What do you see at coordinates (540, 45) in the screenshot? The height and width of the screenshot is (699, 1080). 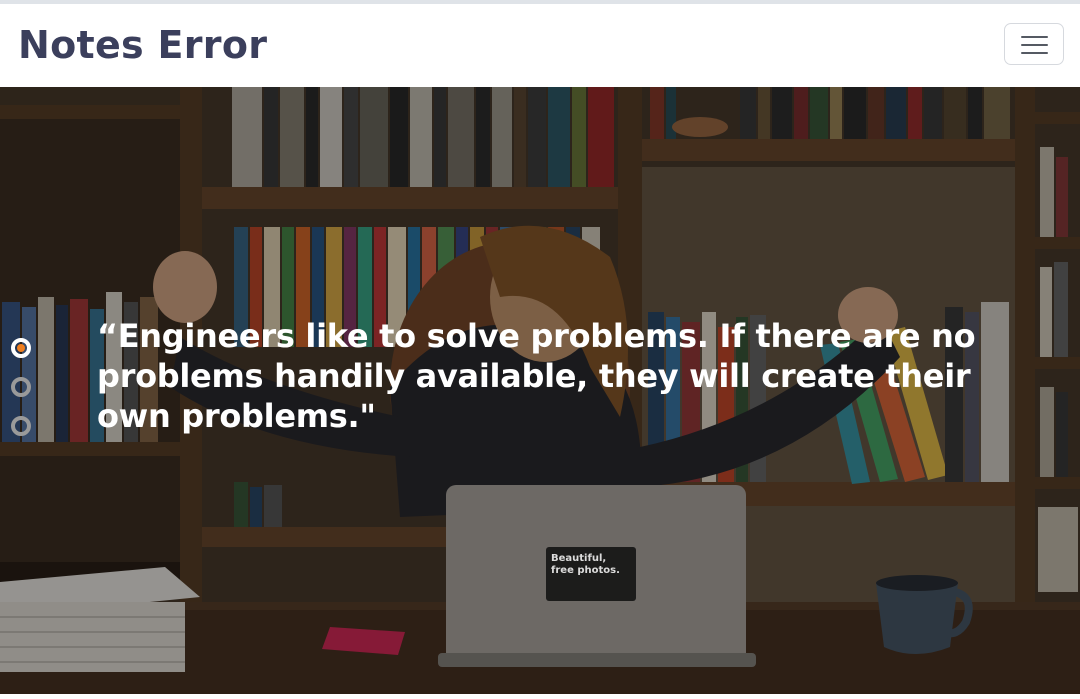 I see `navbar: Notes Error` at bounding box center [540, 45].